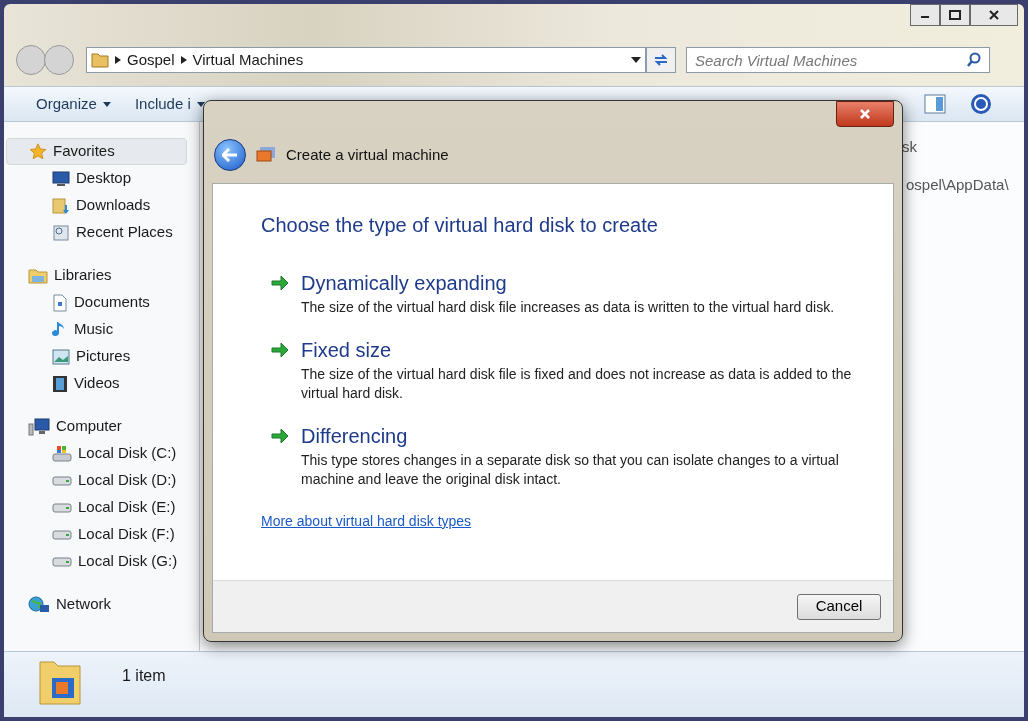 This screenshot has width=1028, height=721. What do you see at coordinates (935, 104) in the screenshot?
I see `preview-pane-icon` at bounding box center [935, 104].